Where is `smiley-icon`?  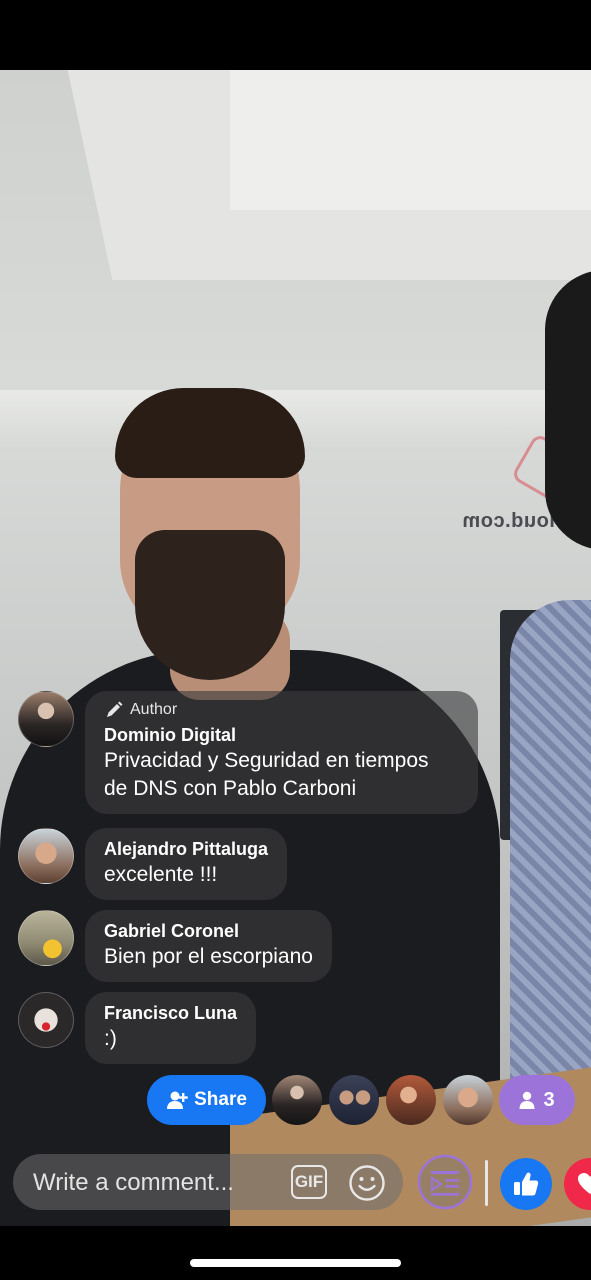
smiley-icon is located at coordinates (367, 1183).